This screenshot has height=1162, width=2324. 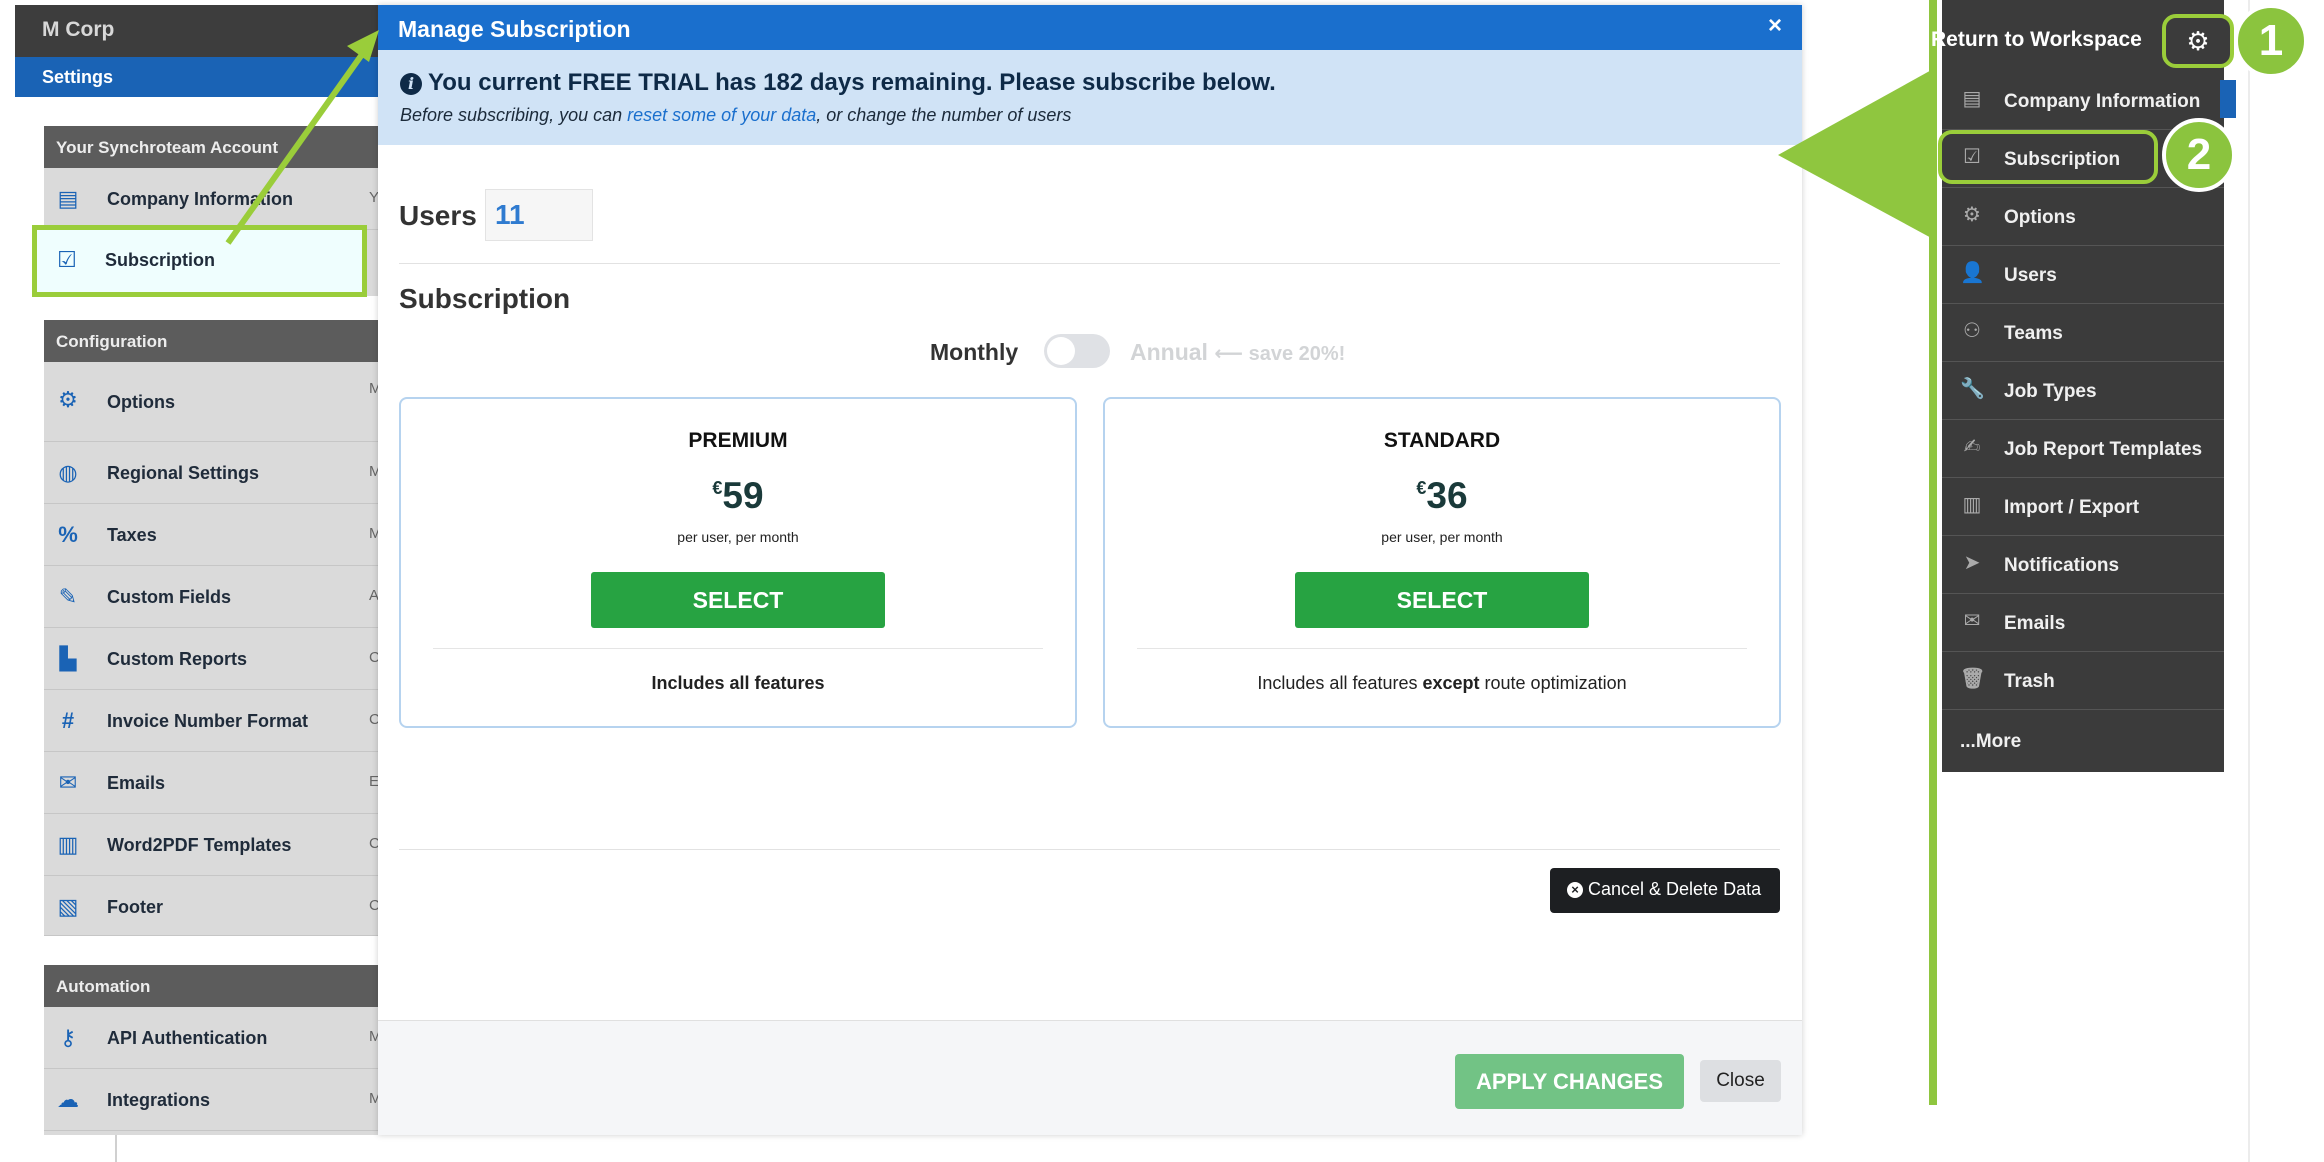 What do you see at coordinates (1080, 137) in the screenshot?
I see `annotation-overlay` at bounding box center [1080, 137].